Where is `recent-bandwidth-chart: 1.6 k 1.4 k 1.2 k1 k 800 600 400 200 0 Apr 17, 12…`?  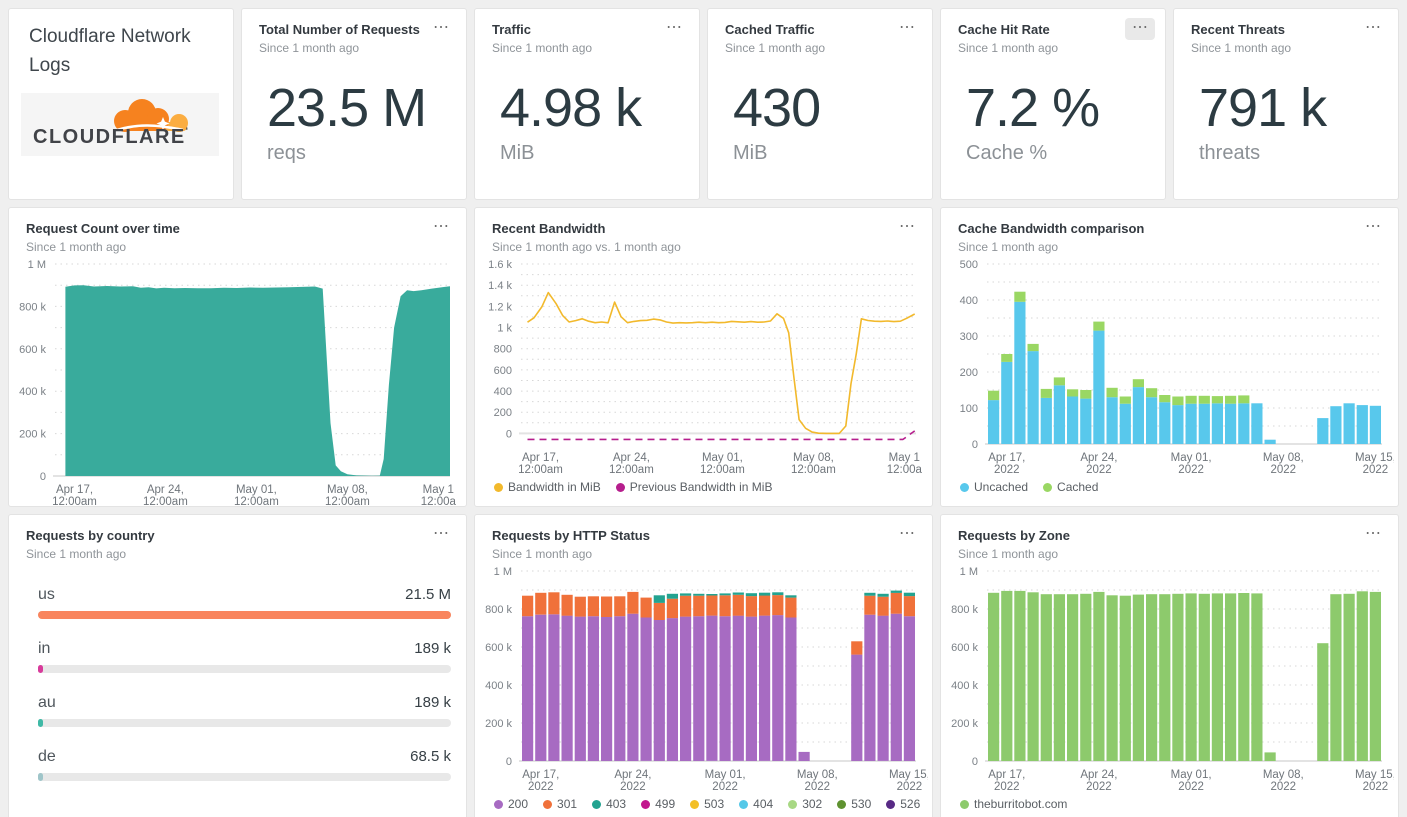
recent-bandwidth-chart: 1.6 k 1.4 k 1.2 k1 k 800 600 400 200 0 Apr 17, 12… is located at coordinates (701, 364).